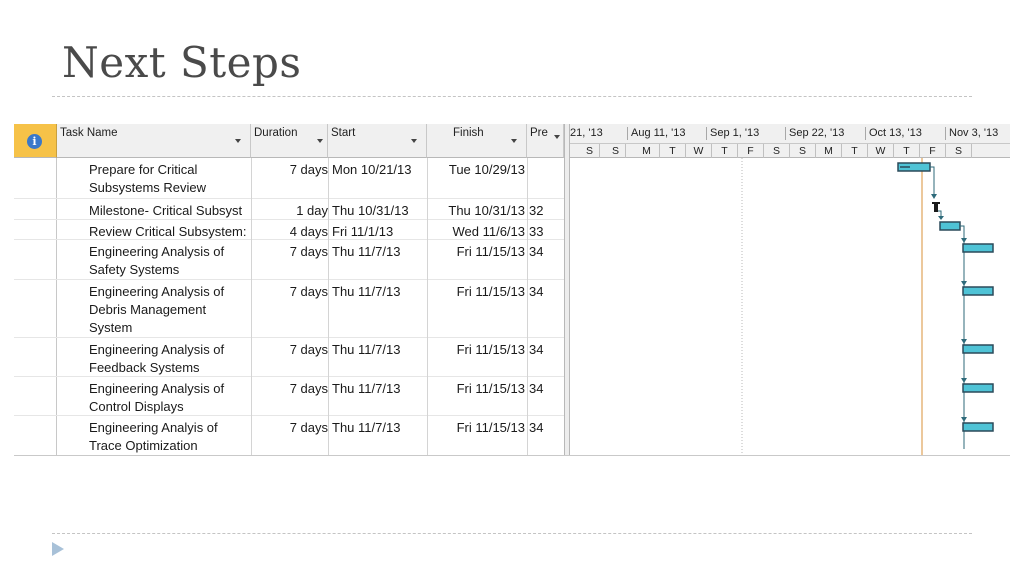 The height and width of the screenshot is (576, 1024). I want to click on column-header-predecessors: Pre, so click(545, 141).